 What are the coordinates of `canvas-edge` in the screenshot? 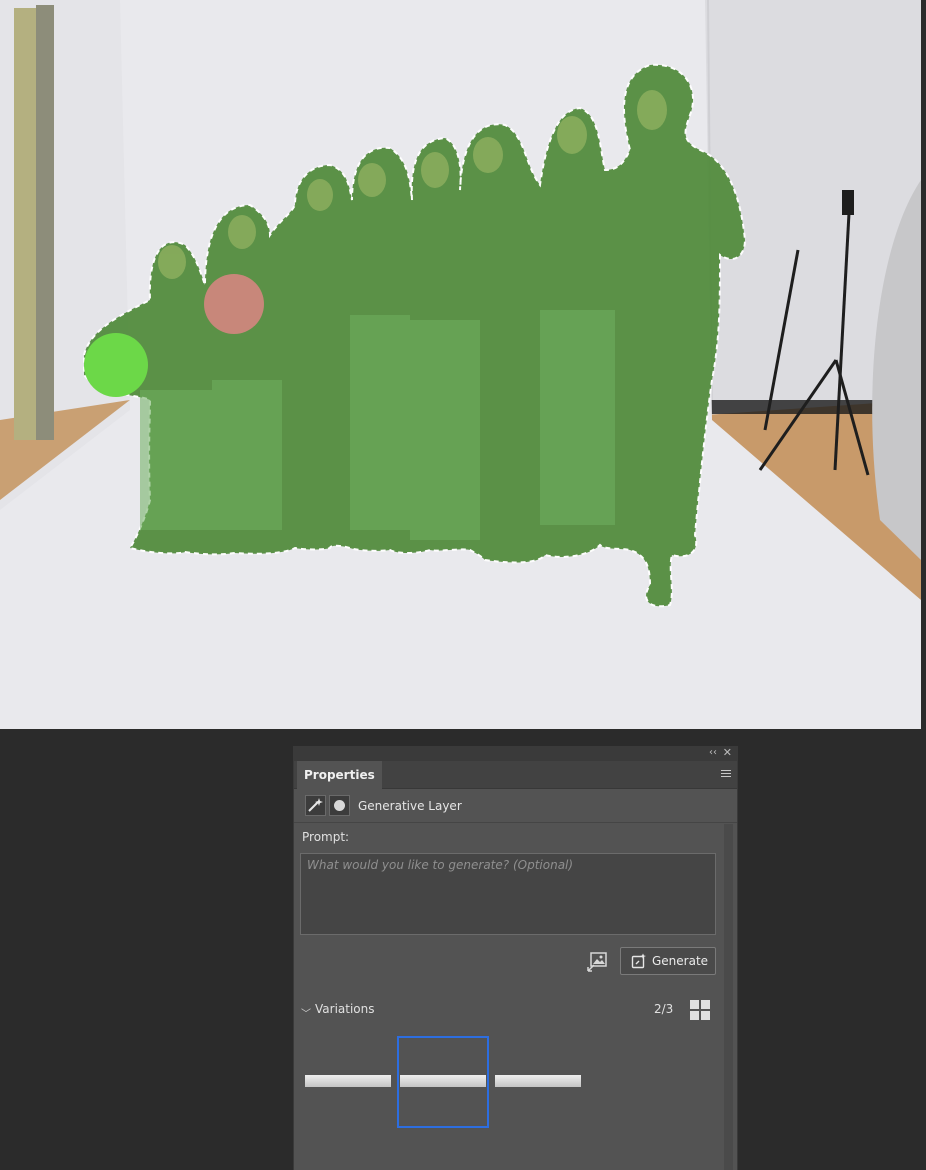 It's located at (923, 364).